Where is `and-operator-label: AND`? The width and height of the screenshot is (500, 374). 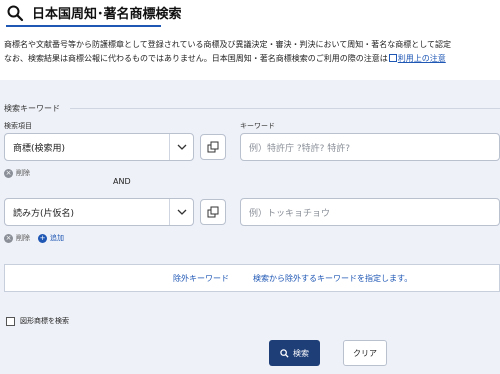 and-operator-label: AND is located at coordinates (122, 181).